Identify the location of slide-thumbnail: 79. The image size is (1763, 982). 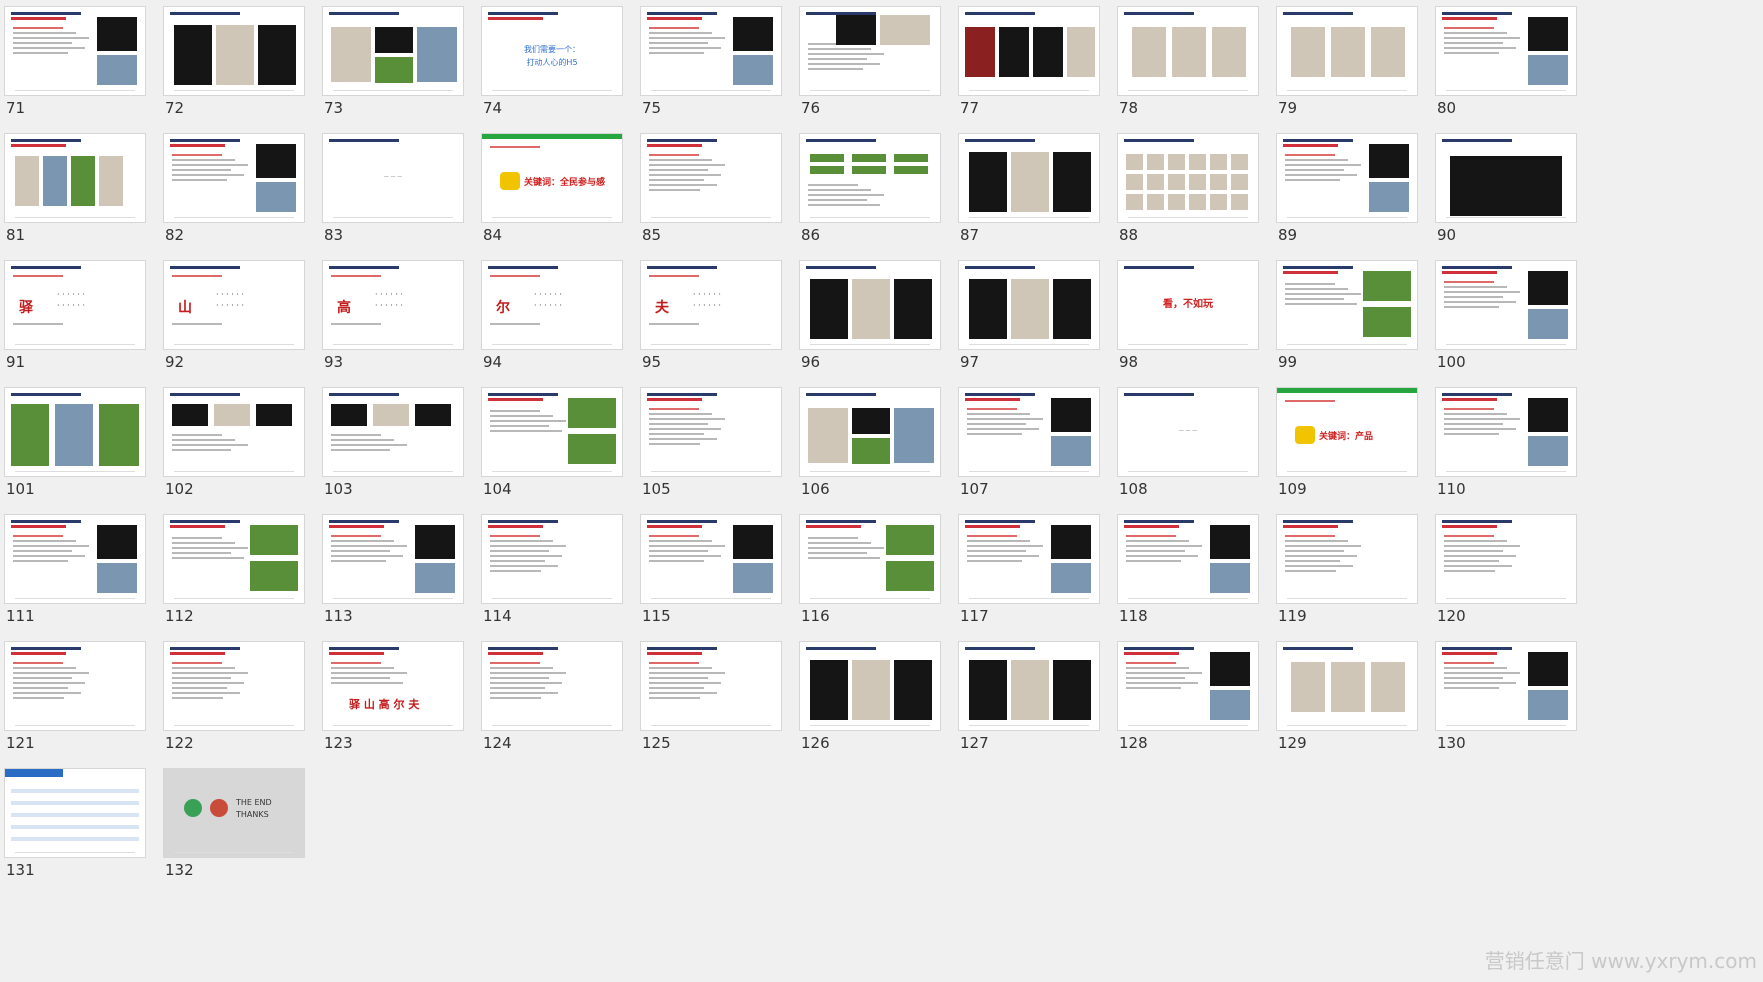
(1345, 59).